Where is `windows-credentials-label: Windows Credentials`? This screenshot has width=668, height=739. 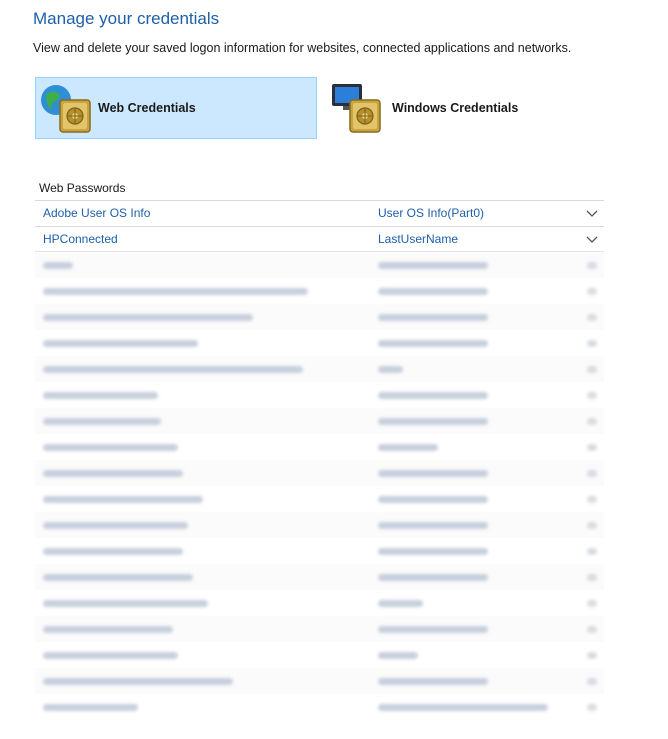 windows-credentials-label: Windows Credentials is located at coordinates (455, 108).